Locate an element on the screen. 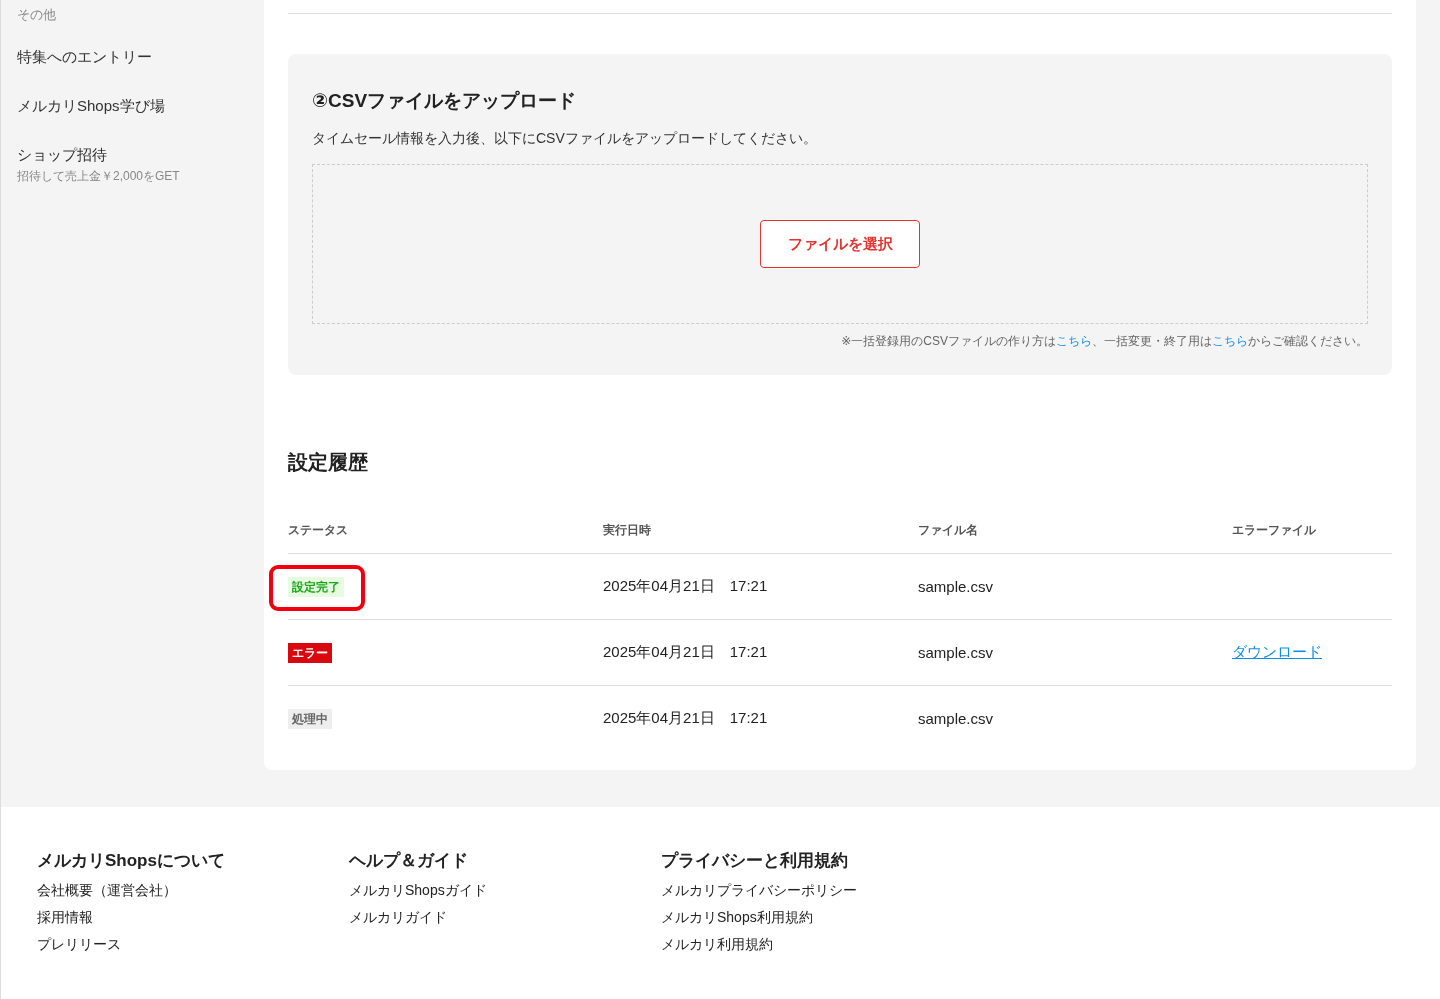 The height and width of the screenshot is (999, 1440). column-header: ファイル名 is located at coordinates (948, 530).